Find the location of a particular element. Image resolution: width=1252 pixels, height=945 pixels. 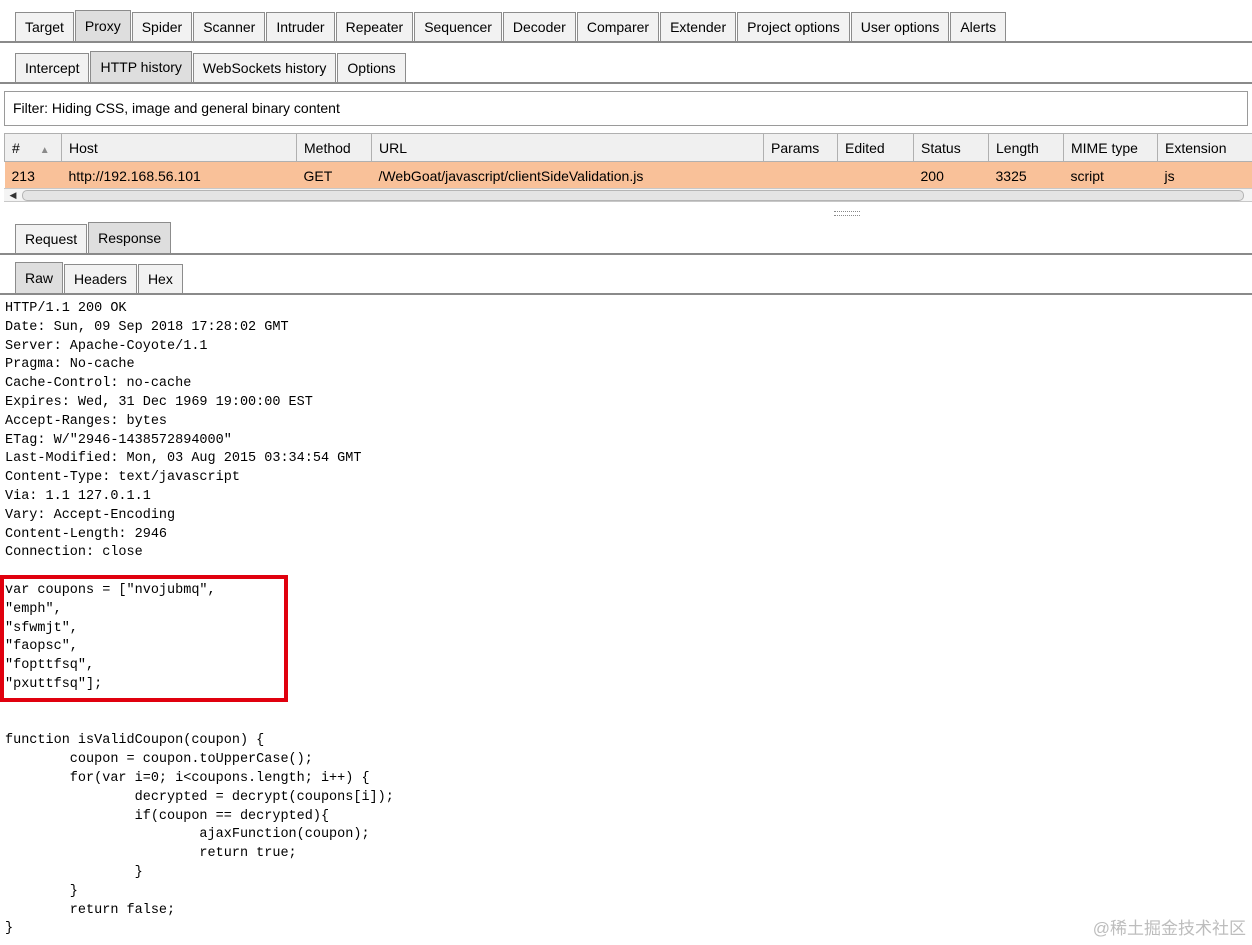

subtab-websockets-history: WebSockets history is located at coordinates (264, 67).